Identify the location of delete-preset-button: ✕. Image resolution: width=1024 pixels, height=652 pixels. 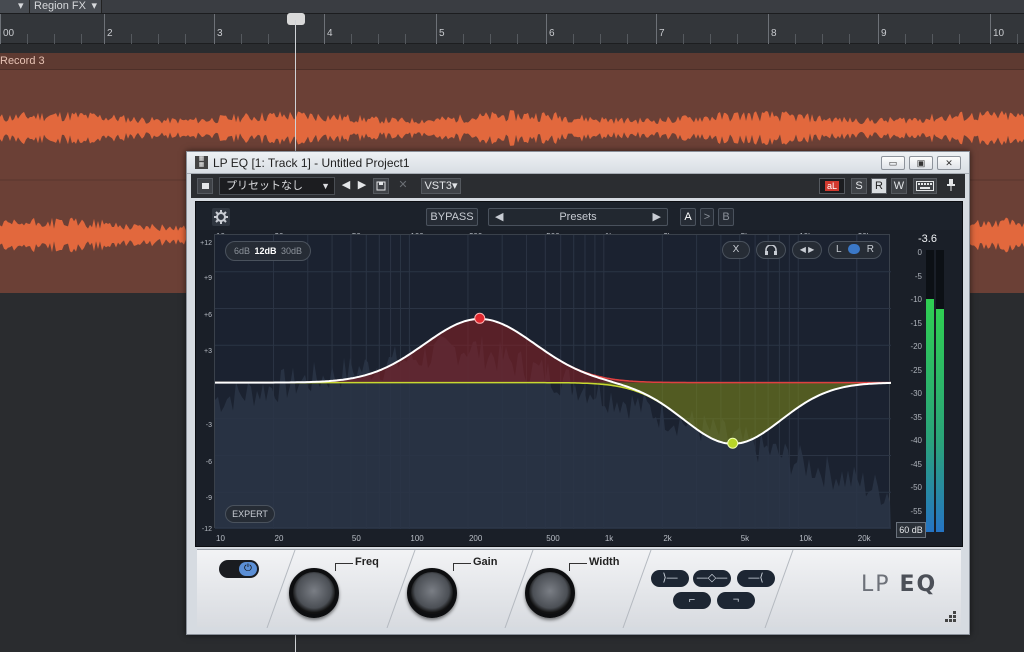
(403, 186).